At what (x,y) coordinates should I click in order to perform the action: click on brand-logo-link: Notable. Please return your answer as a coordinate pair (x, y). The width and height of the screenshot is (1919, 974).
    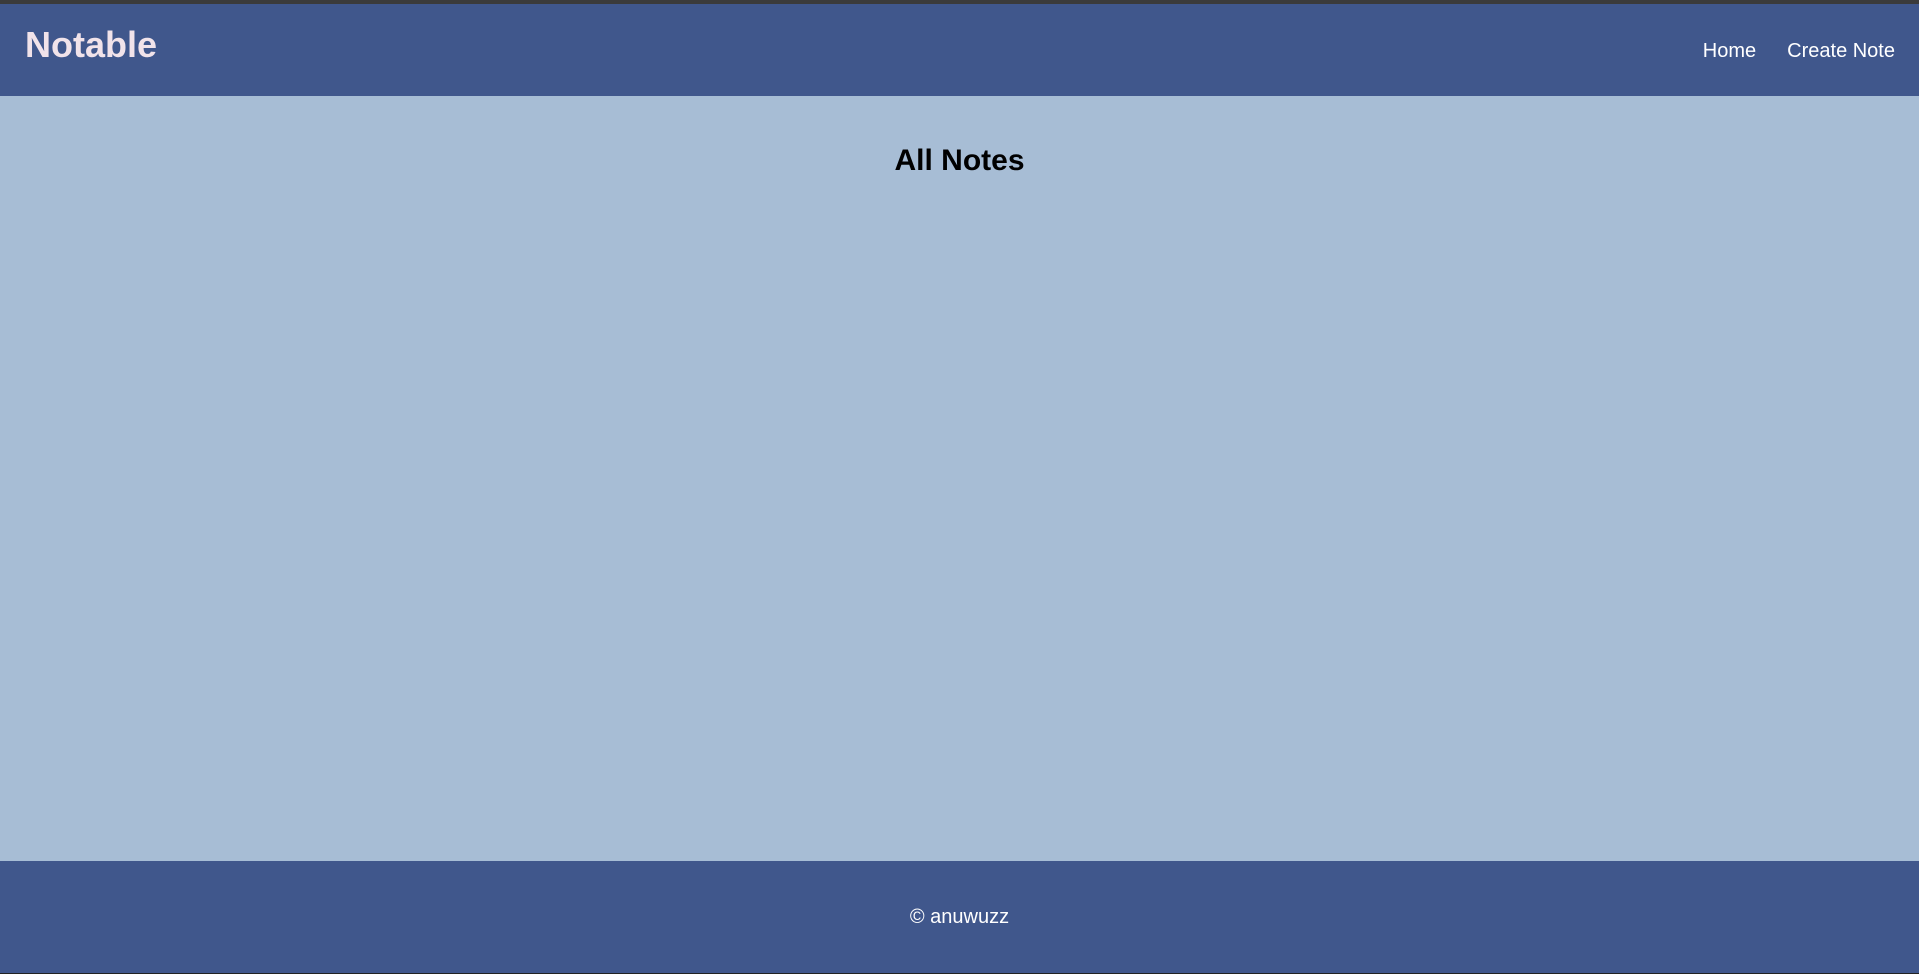
    Looking at the image, I should click on (91, 45).